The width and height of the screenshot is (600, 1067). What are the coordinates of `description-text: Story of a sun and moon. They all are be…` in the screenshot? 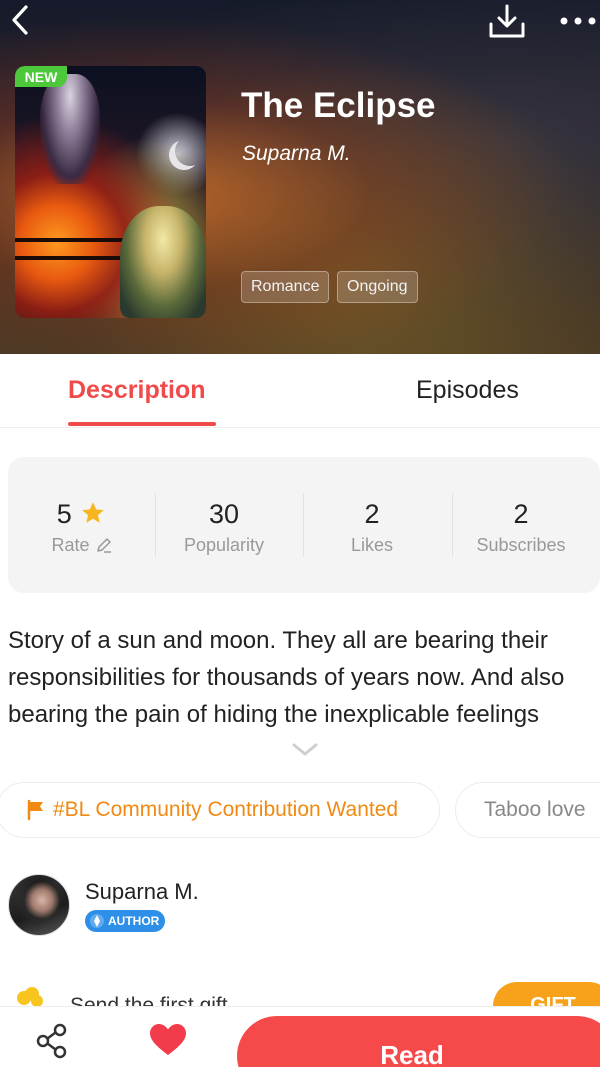 It's located at (286, 677).